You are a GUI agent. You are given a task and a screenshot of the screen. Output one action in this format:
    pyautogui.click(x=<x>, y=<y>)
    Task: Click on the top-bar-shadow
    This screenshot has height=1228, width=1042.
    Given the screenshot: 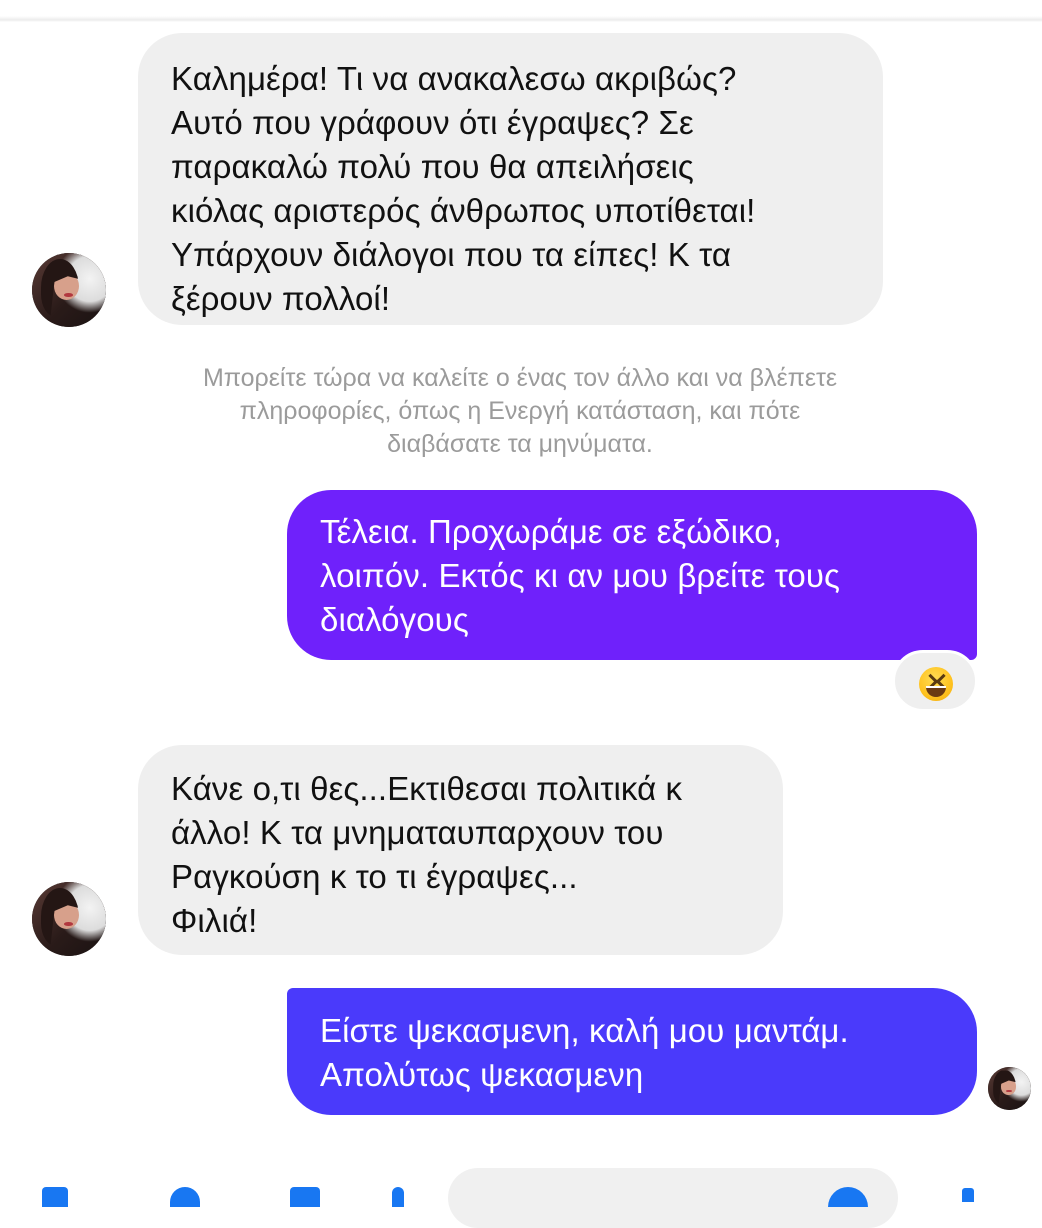 What is the action you would take?
    pyautogui.click(x=521, y=11)
    